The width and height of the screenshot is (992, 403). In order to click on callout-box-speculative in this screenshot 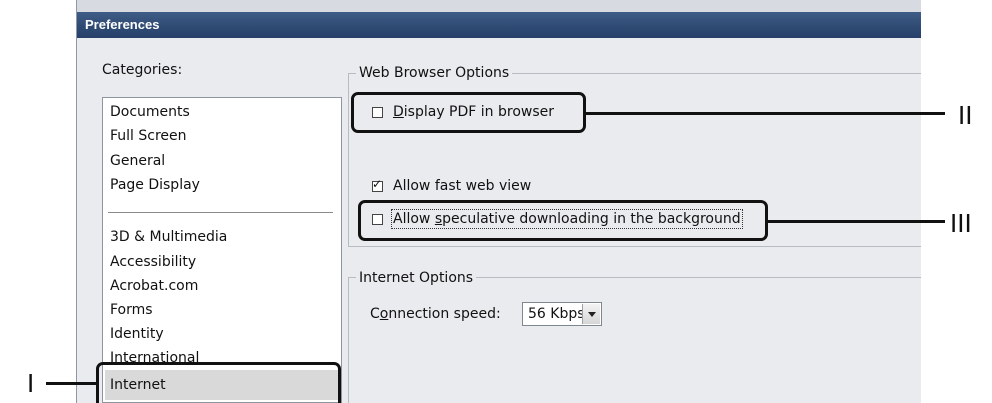, I will do `click(563, 220)`.